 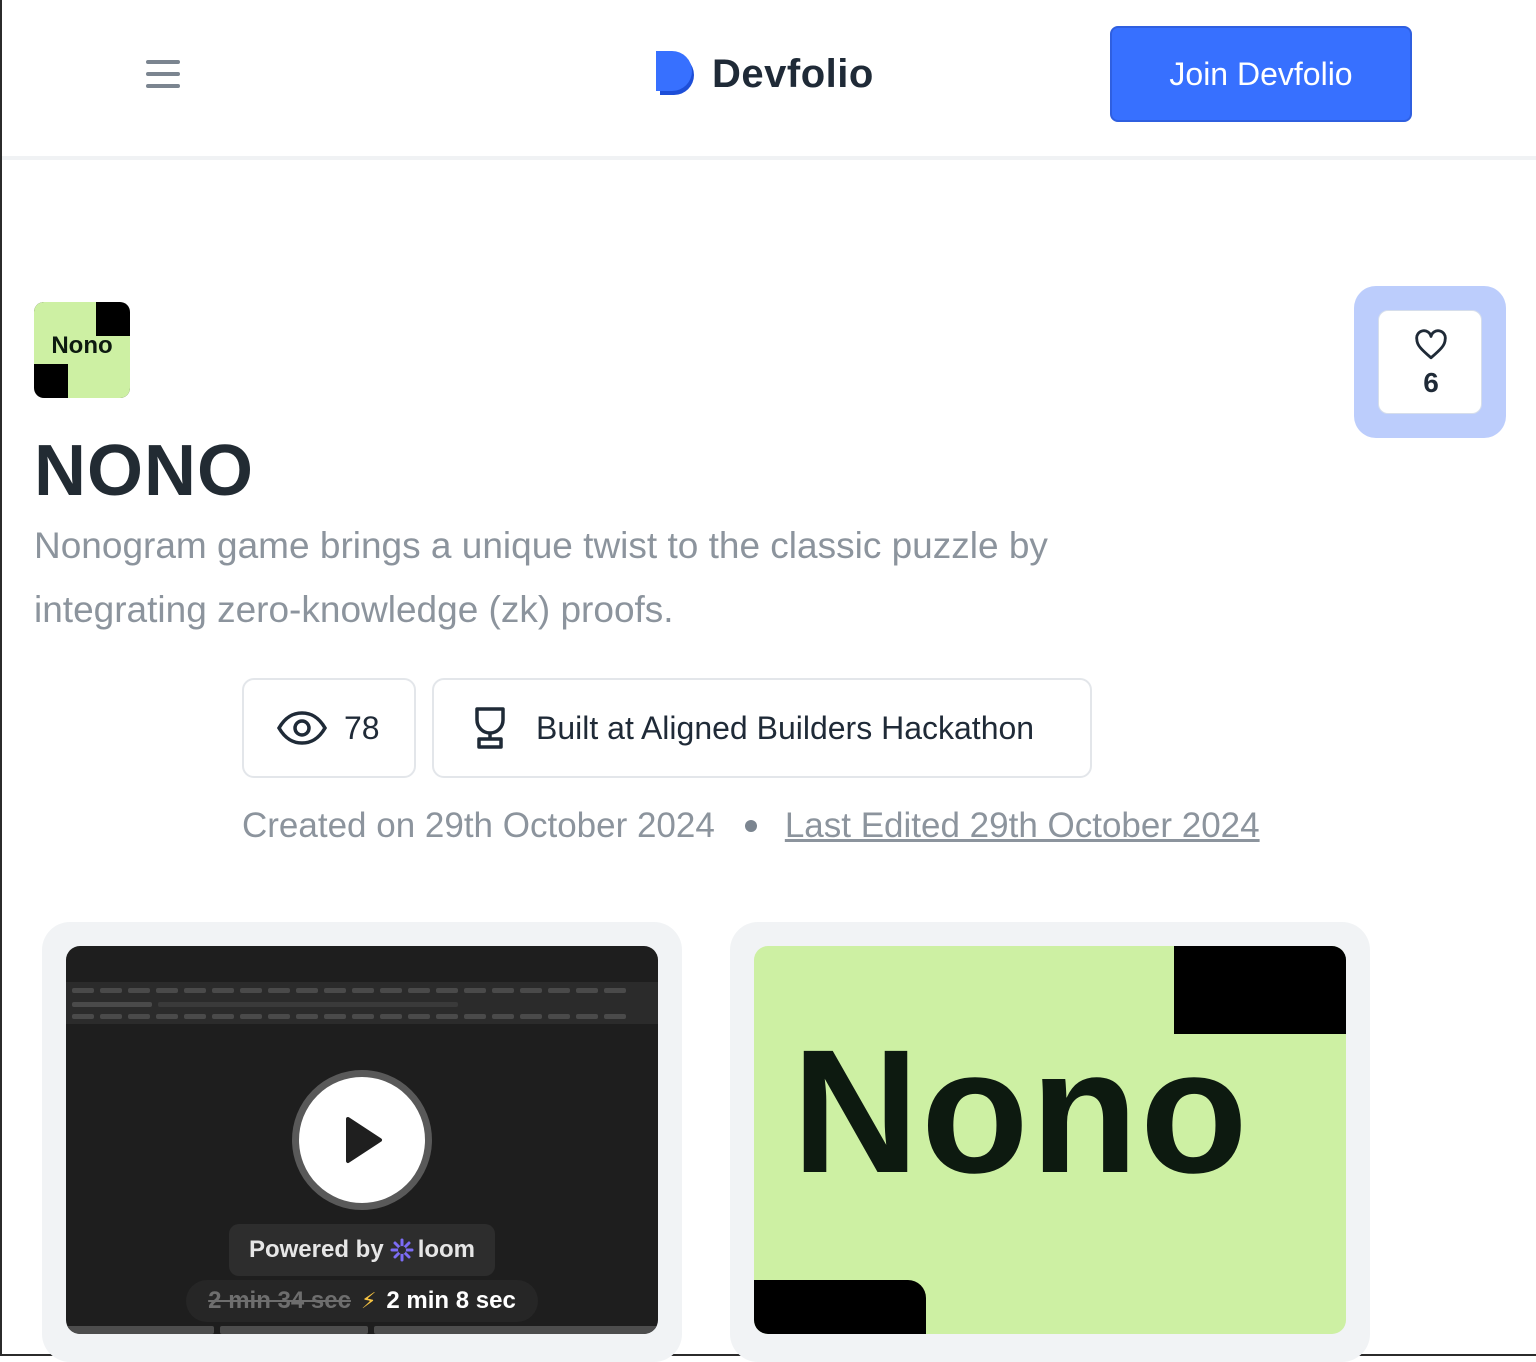 What do you see at coordinates (402, 1250) in the screenshot?
I see `loom-icon` at bounding box center [402, 1250].